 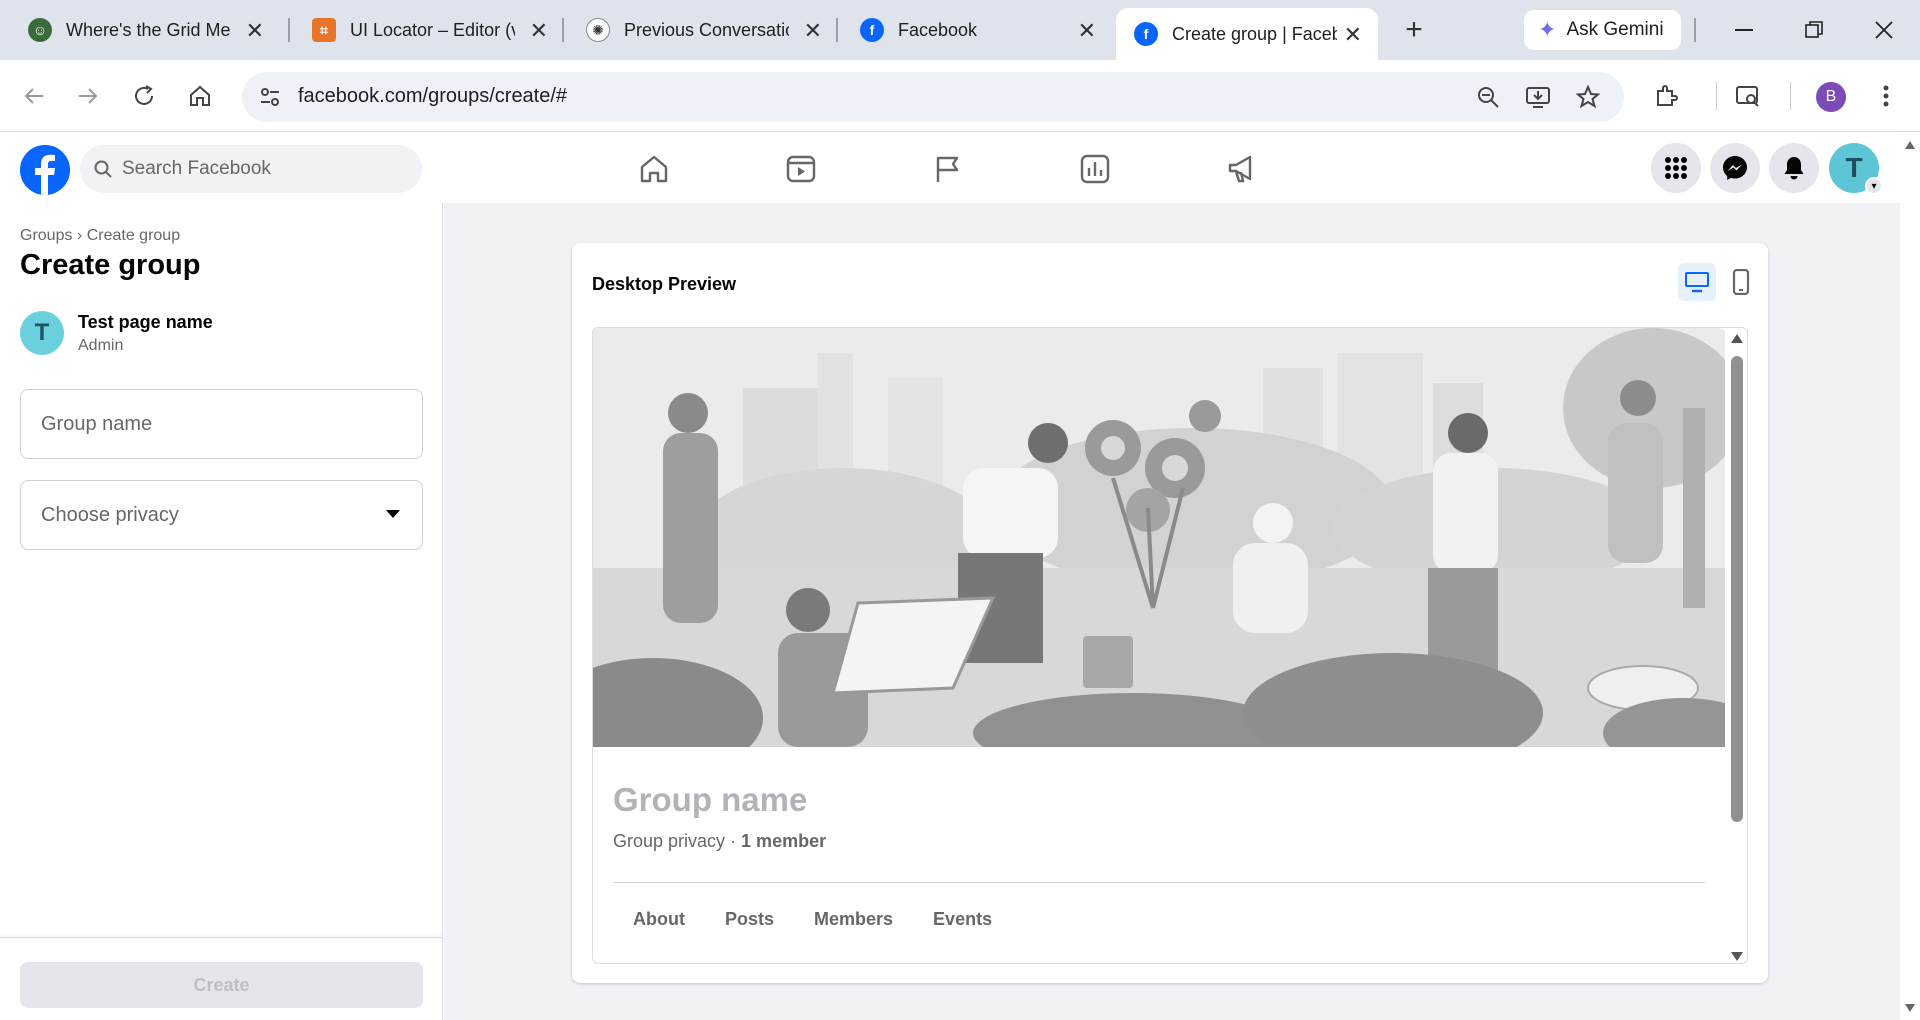 I want to click on scroll-thumb, so click(x=1737, y=589).